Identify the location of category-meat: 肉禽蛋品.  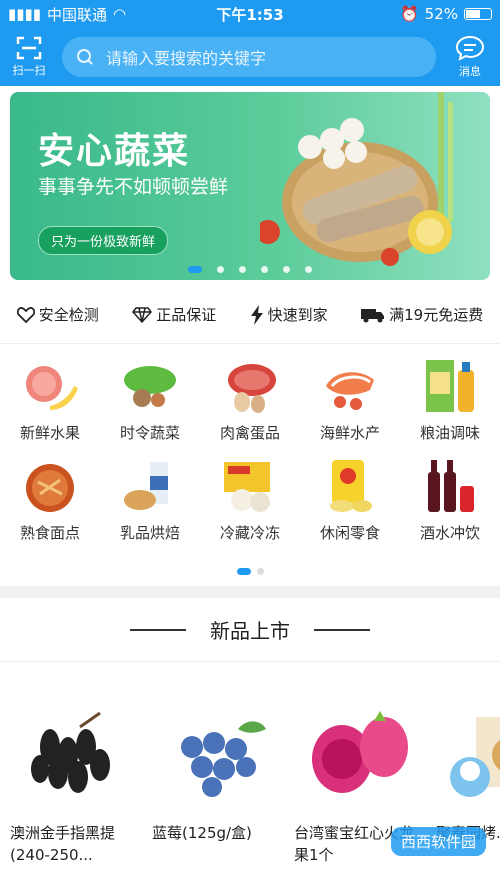
(250, 406).